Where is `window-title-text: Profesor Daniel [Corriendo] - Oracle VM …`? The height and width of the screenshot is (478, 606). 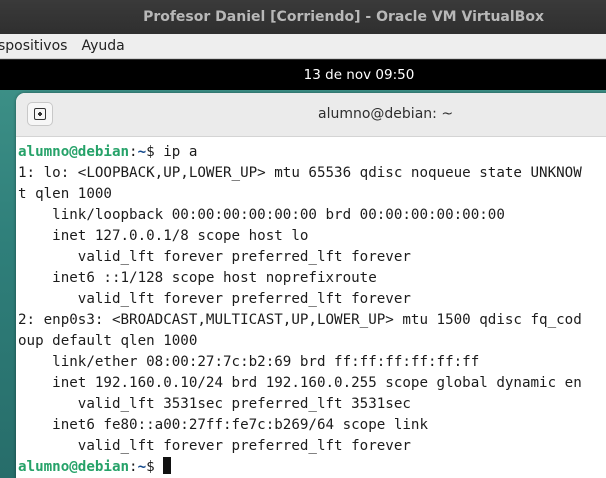 window-title-text: Profesor Daniel [Corriendo] - Oracle VM … is located at coordinates (343, 17).